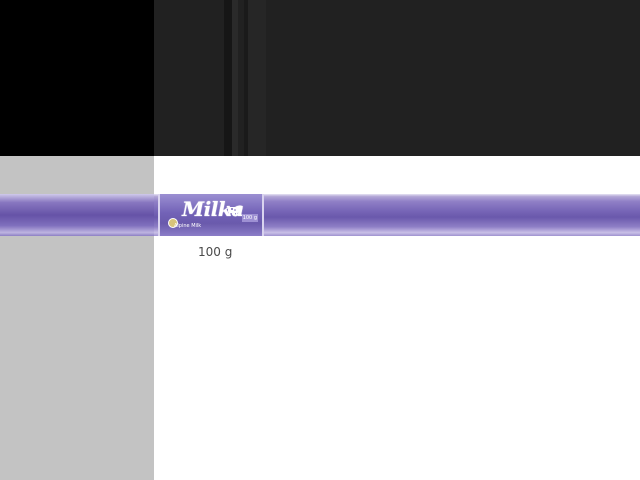 This screenshot has height=480, width=640. What do you see at coordinates (188, 226) in the screenshot?
I see `variety-label: Alpine Milk` at bounding box center [188, 226].